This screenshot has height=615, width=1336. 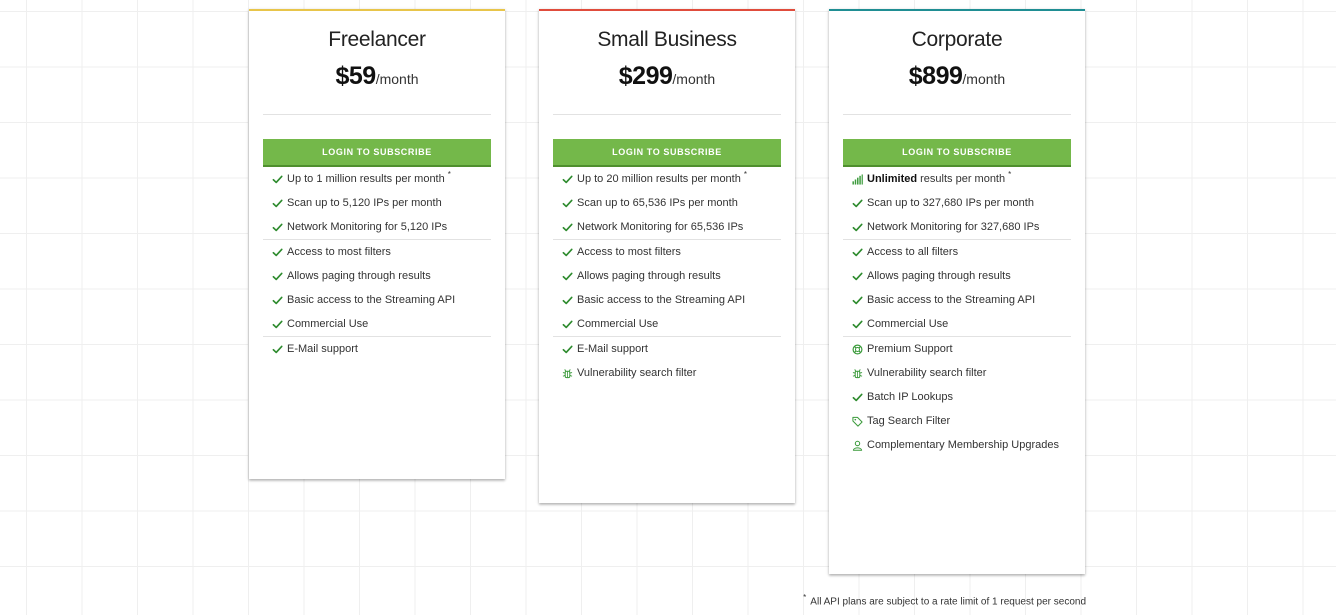 I want to click on plan-price: $899/month, so click(x=957, y=76).